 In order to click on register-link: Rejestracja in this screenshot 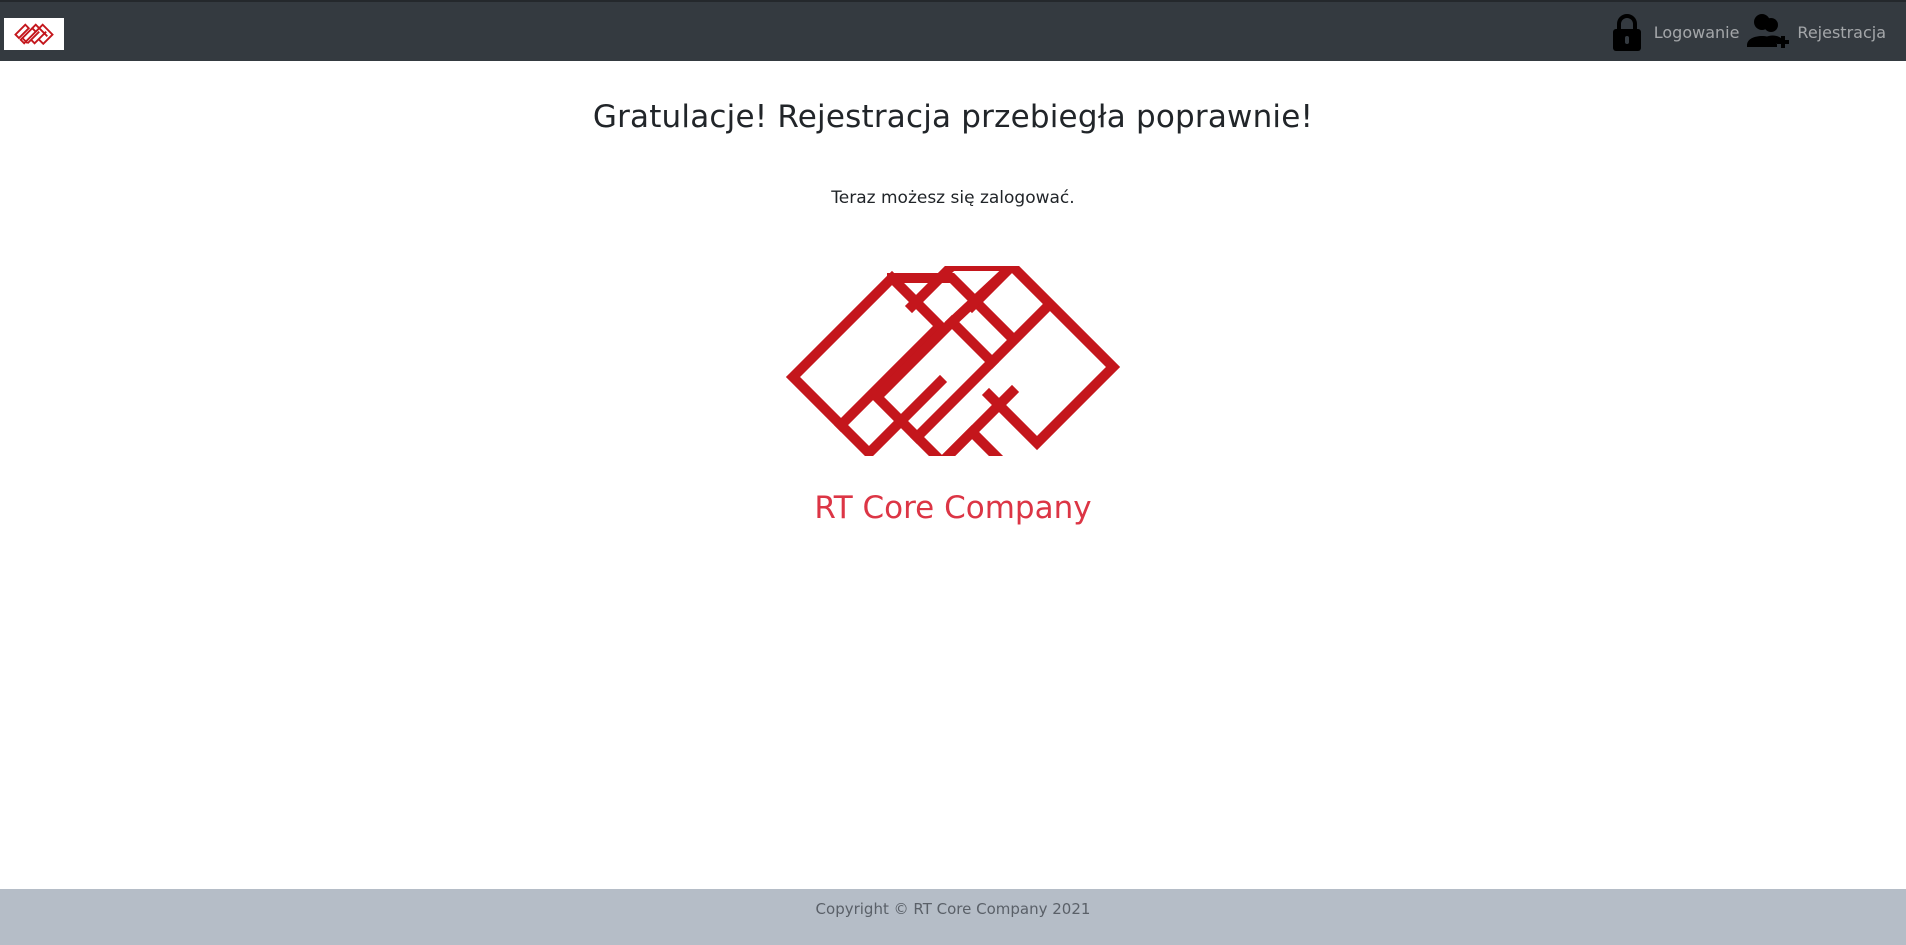, I will do `click(1816, 33)`.